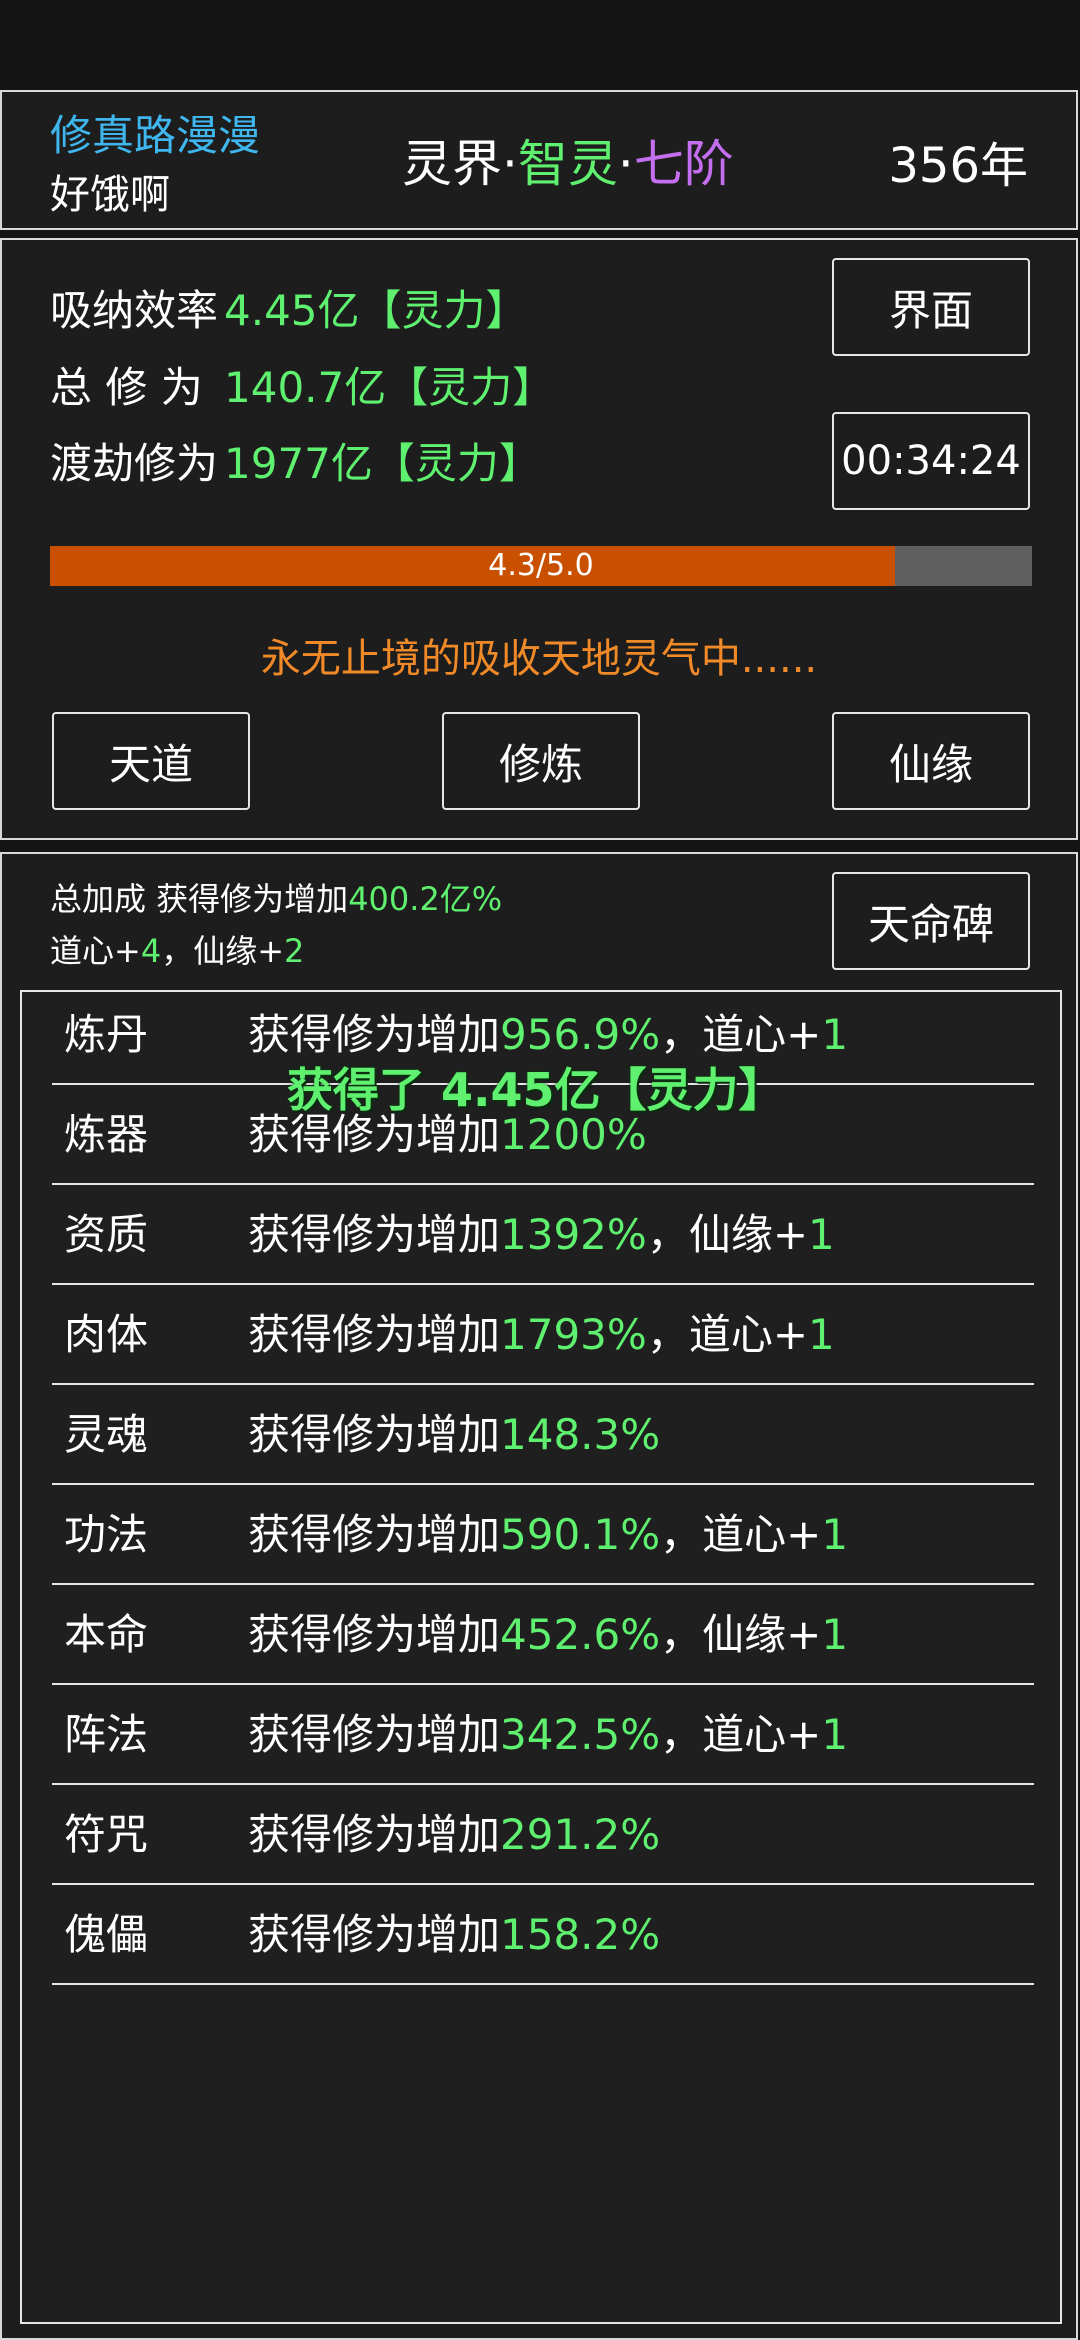 This screenshot has height=2340, width=1080. I want to click on skill-name: 资质, so click(106, 1234).